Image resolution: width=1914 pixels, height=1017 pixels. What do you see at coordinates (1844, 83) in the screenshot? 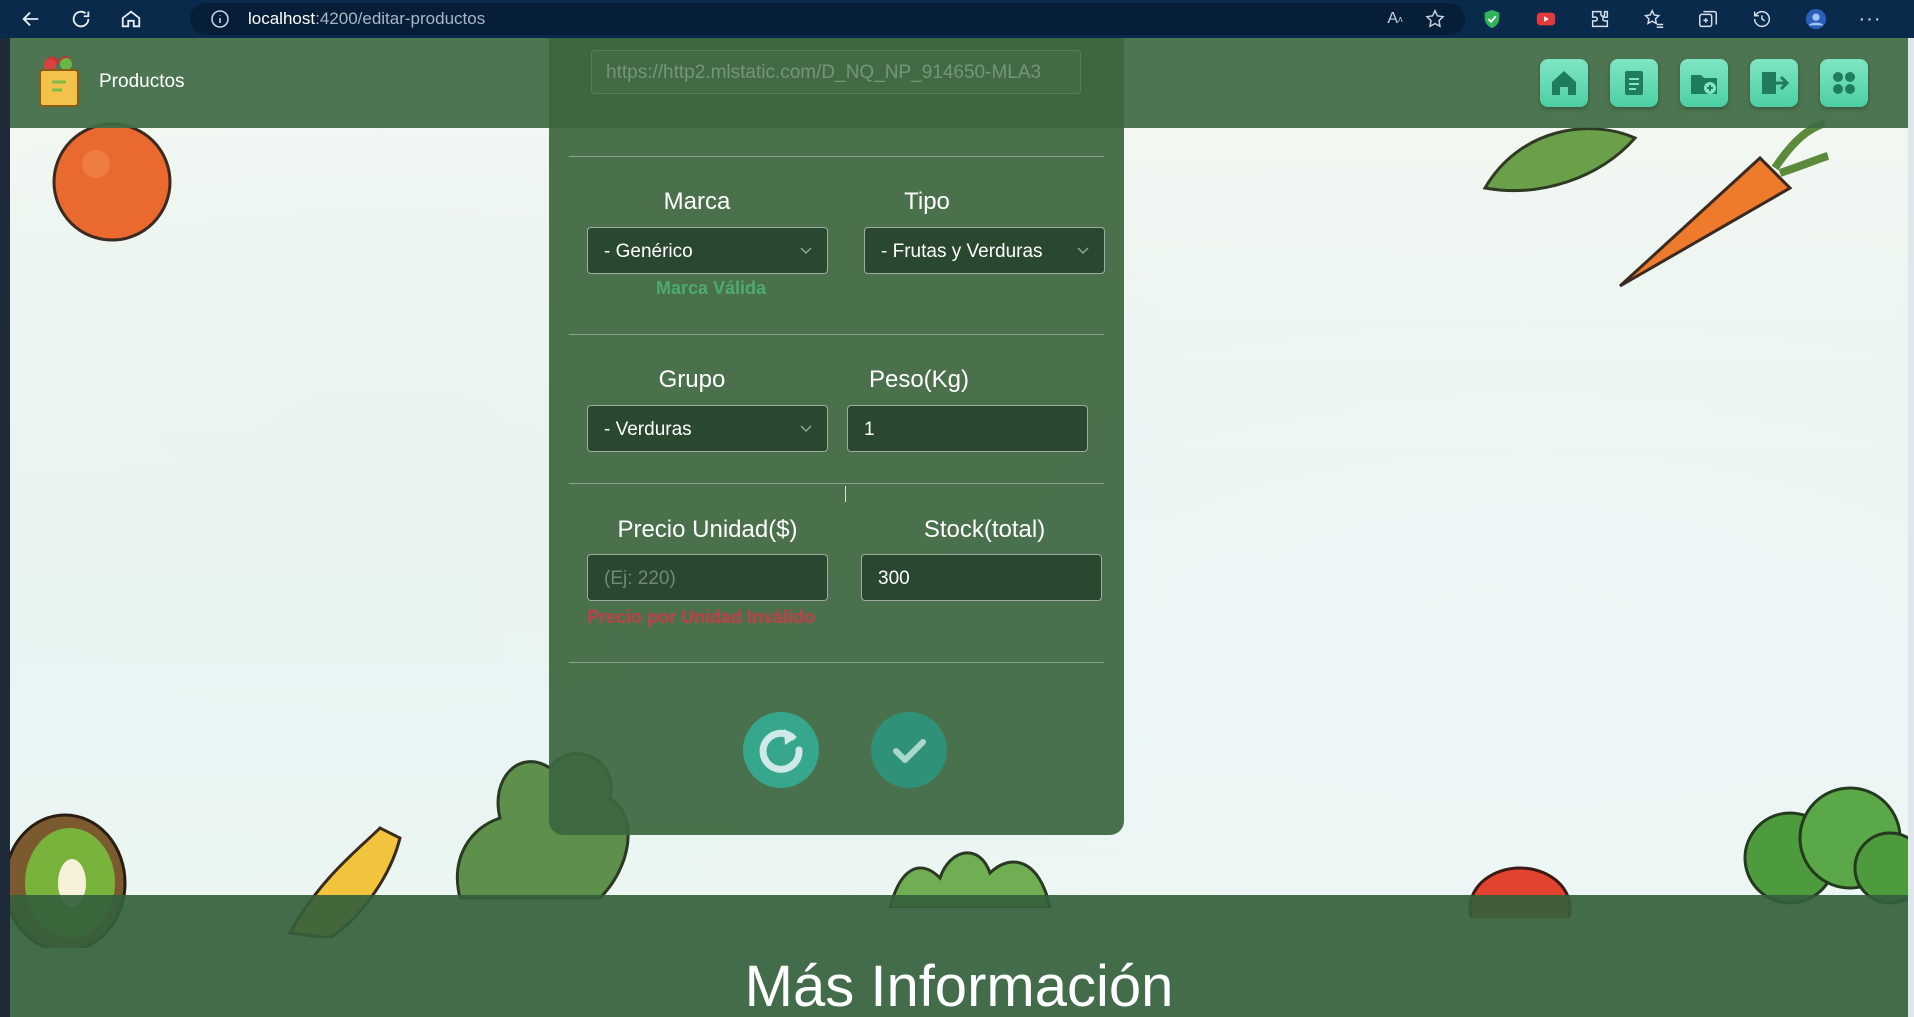
I see `apps-icon` at bounding box center [1844, 83].